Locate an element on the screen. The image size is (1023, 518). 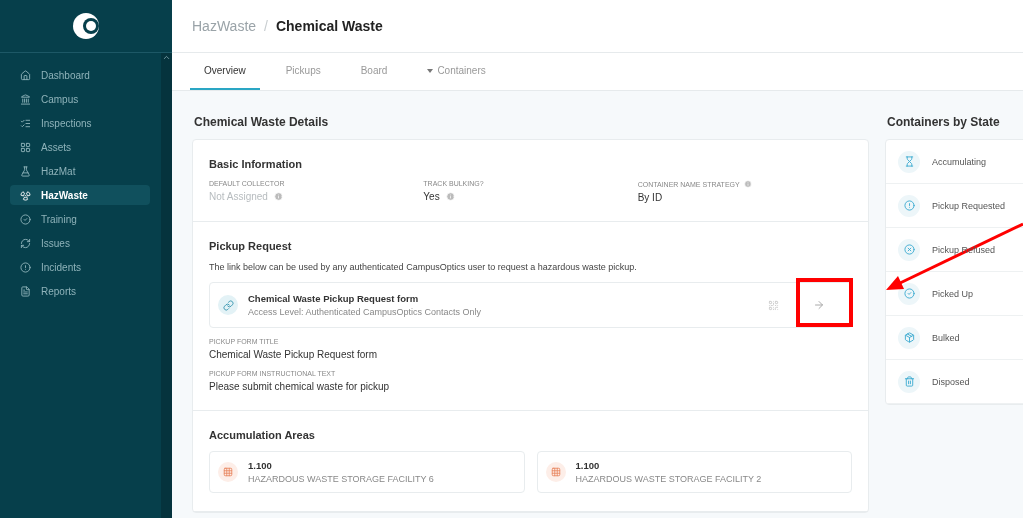
tab: Pickups is located at coordinates (303, 71).